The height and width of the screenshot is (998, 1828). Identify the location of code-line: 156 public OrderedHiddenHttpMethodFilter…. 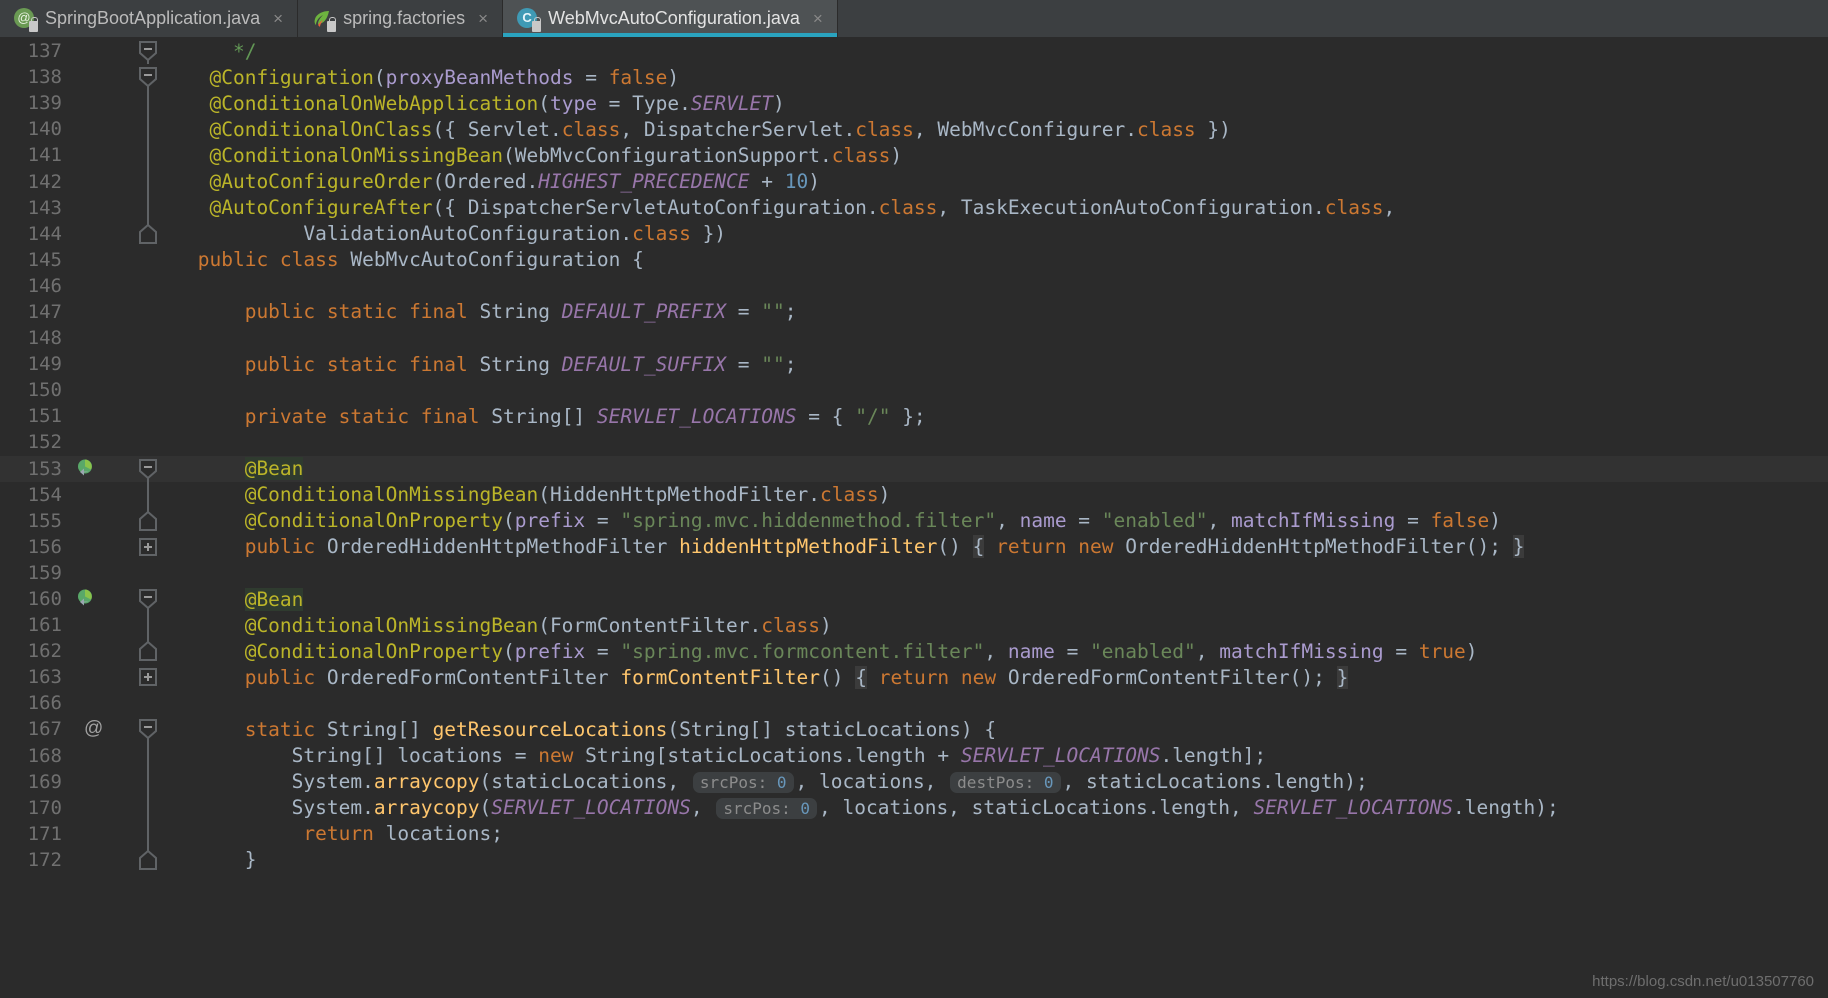
(914, 547).